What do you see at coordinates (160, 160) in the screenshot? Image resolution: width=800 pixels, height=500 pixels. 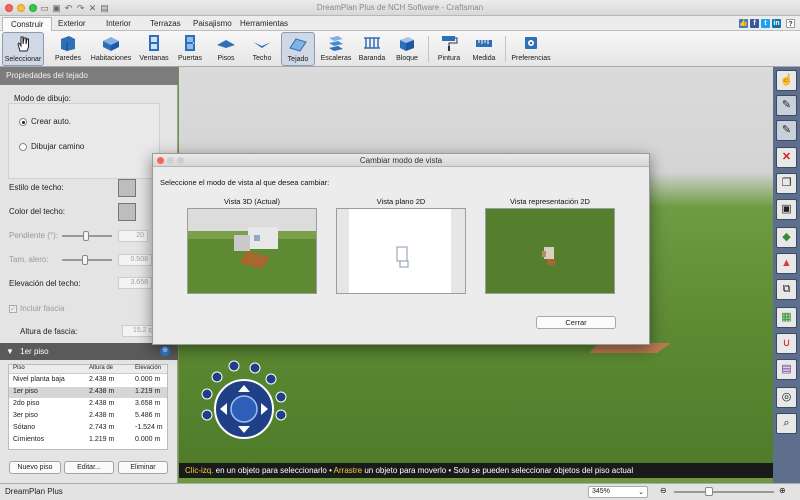 I see `dialog-close-button` at bounding box center [160, 160].